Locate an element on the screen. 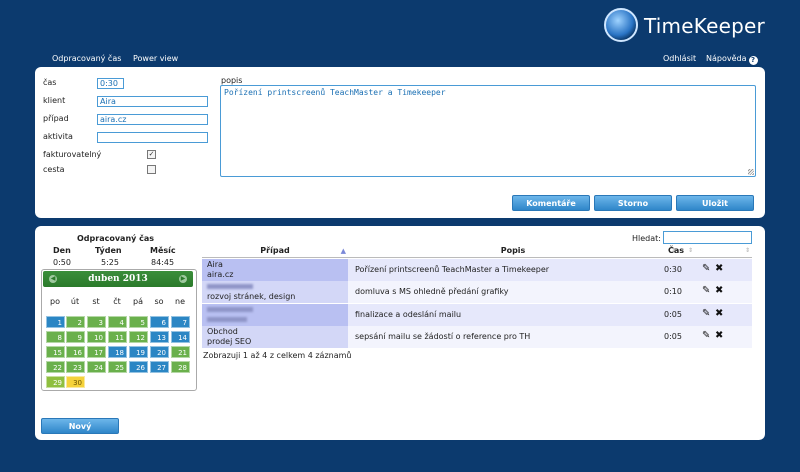 The height and width of the screenshot is (472, 800). comments-button: Komentáře is located at coordinates (551, 203).